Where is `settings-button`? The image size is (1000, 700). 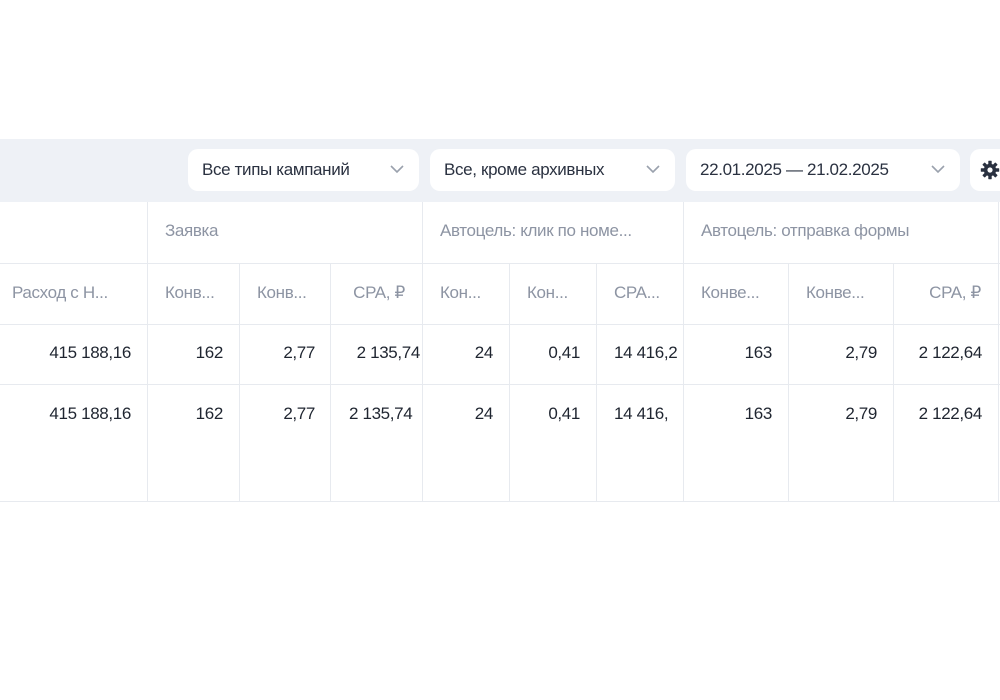
settings-button is located at coordinates (985, 170).